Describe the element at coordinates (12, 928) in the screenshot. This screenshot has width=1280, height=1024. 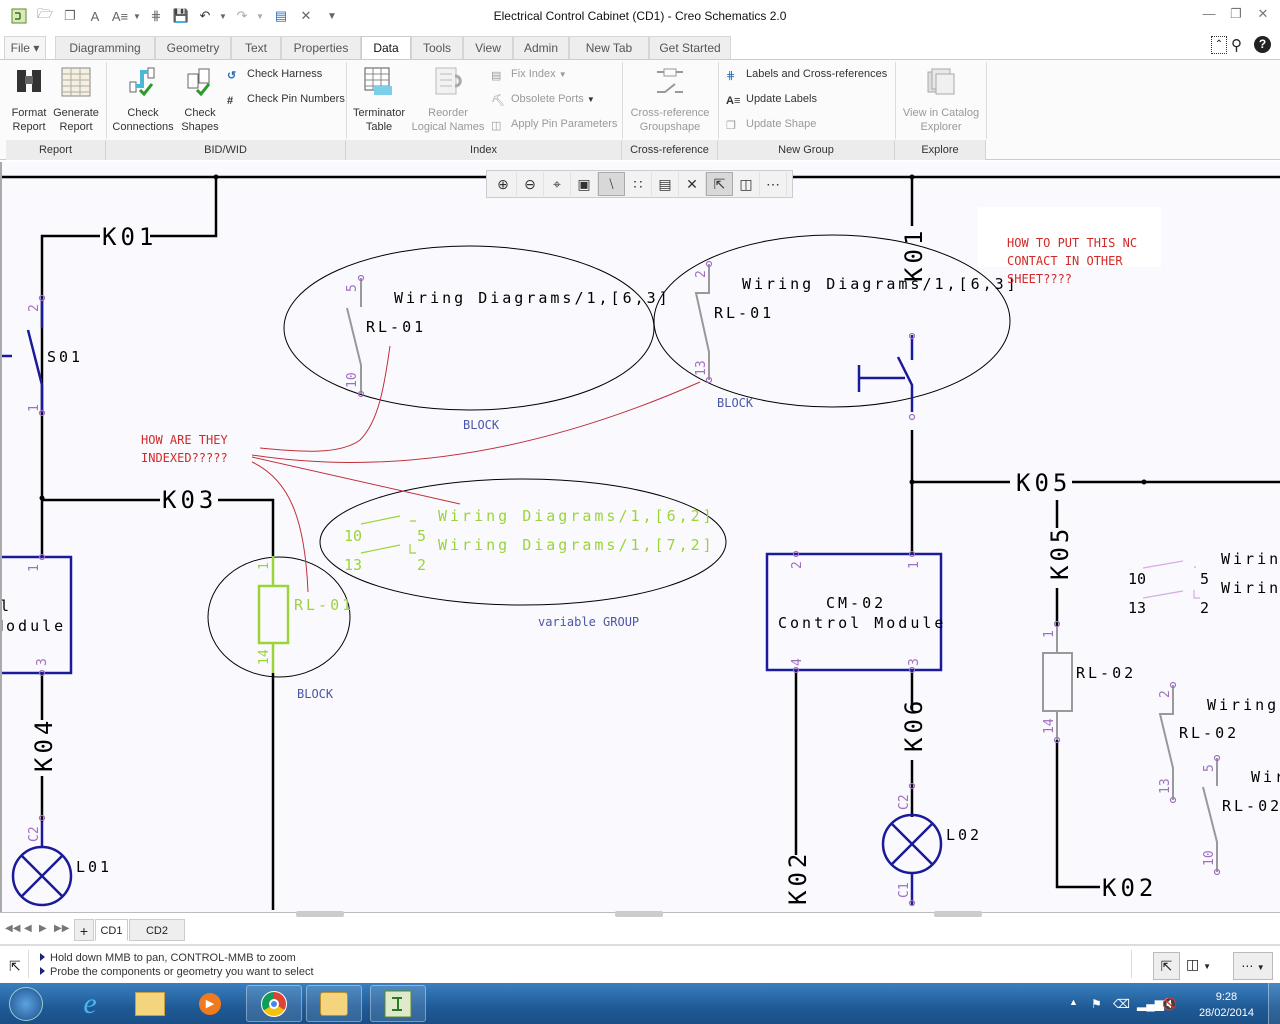
I see `first-sheet-icon: ◀◀` at that location.